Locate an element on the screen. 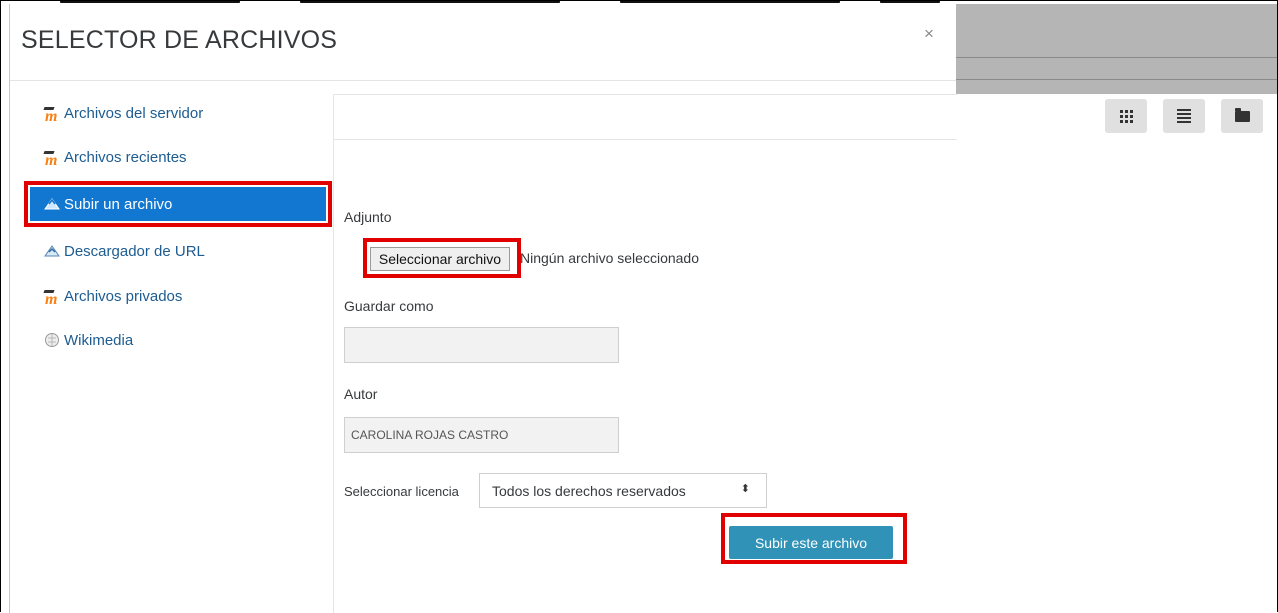 The image size is (1278, 613). license-label: Seleccionar licencia is located at coordinates (401, 491).